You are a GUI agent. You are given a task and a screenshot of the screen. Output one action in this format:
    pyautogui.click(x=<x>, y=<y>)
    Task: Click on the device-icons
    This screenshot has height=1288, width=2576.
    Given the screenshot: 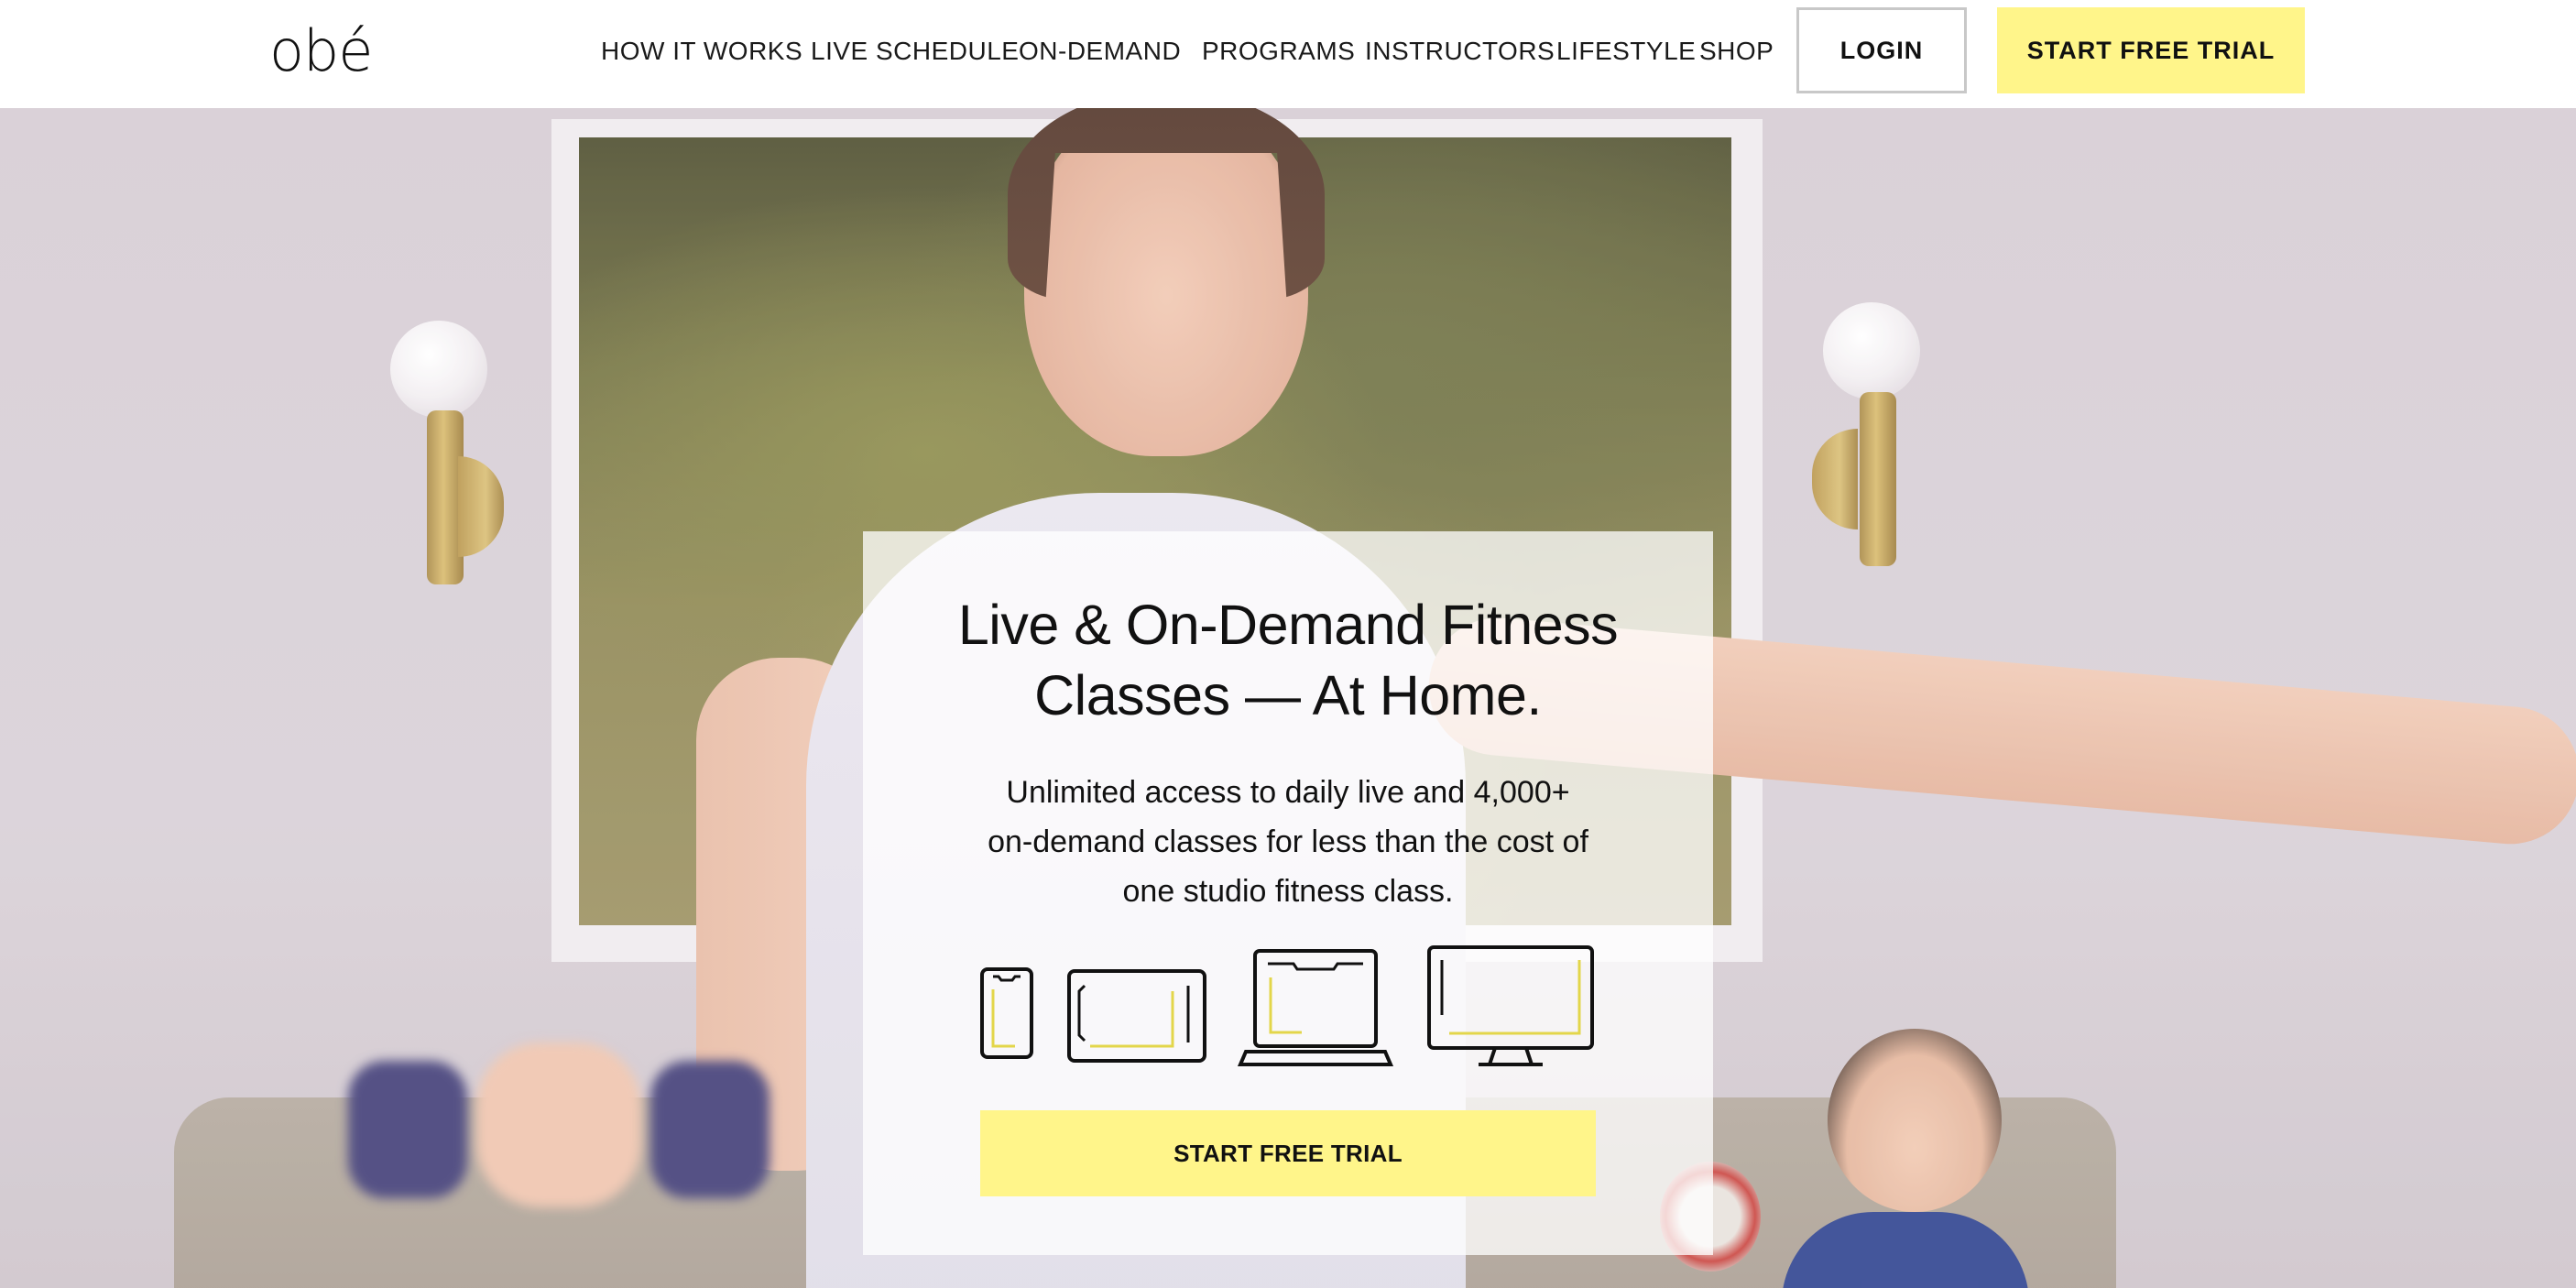 What is the action you would take?
    pyautogui.click(x=1288, y=1010)
    